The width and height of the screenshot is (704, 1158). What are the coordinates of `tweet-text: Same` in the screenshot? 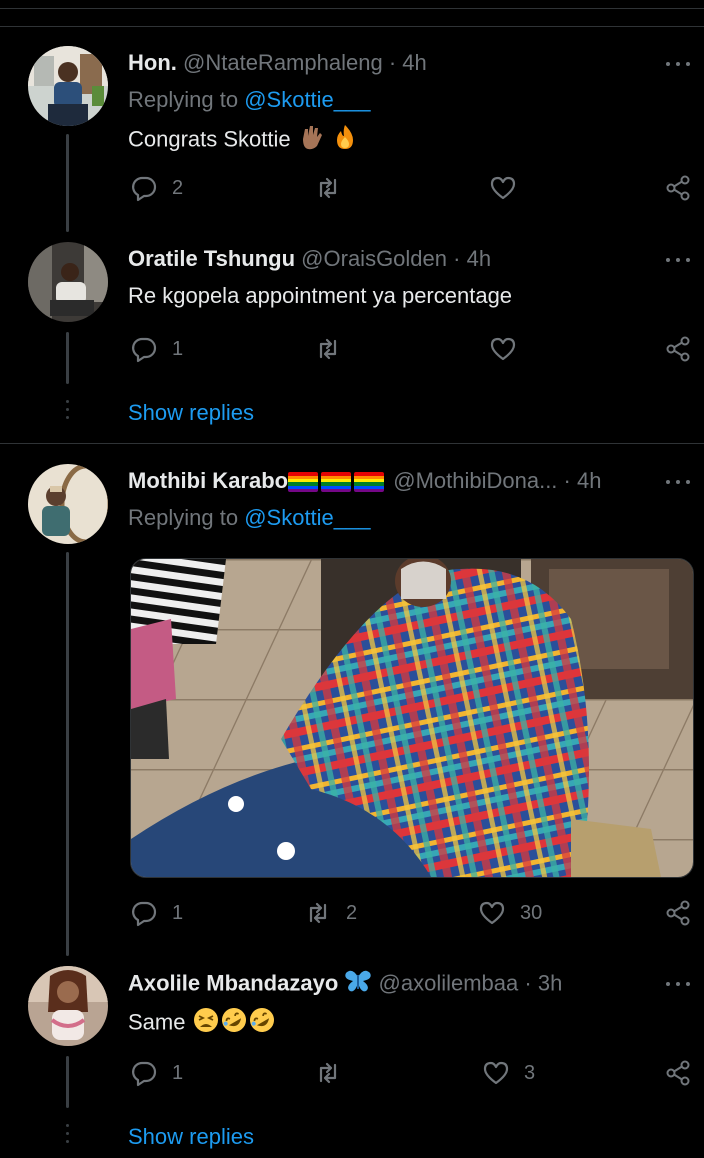 It's located at (202, 1023).